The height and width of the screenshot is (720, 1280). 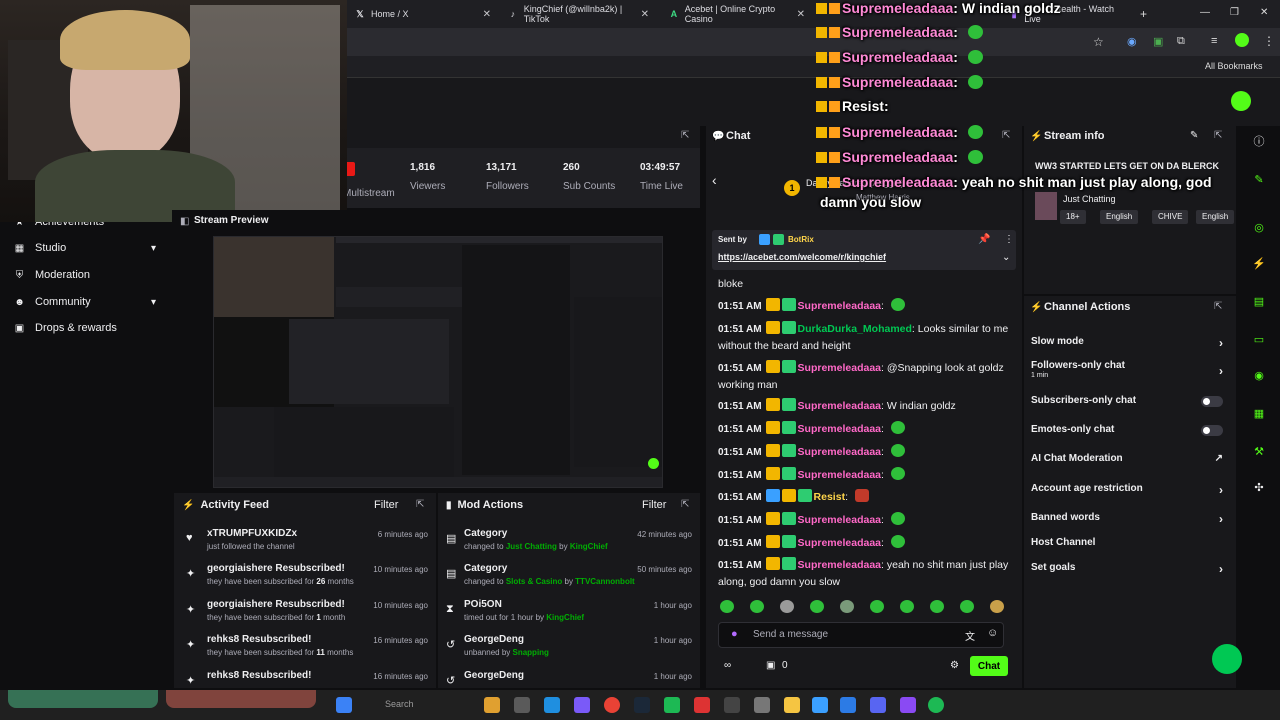 I want to click on task-view-icon, so click(x=522, y=705).